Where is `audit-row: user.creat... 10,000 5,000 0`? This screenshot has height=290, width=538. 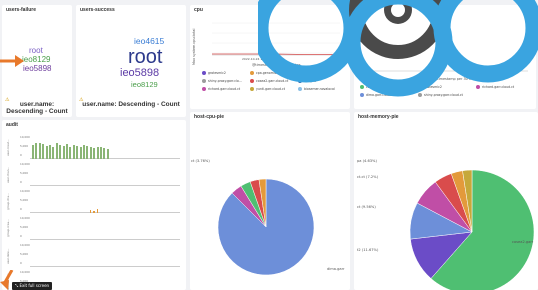 audit-row: user.creat... 10,000 5,000 0 is located at coordinates (94, 145).